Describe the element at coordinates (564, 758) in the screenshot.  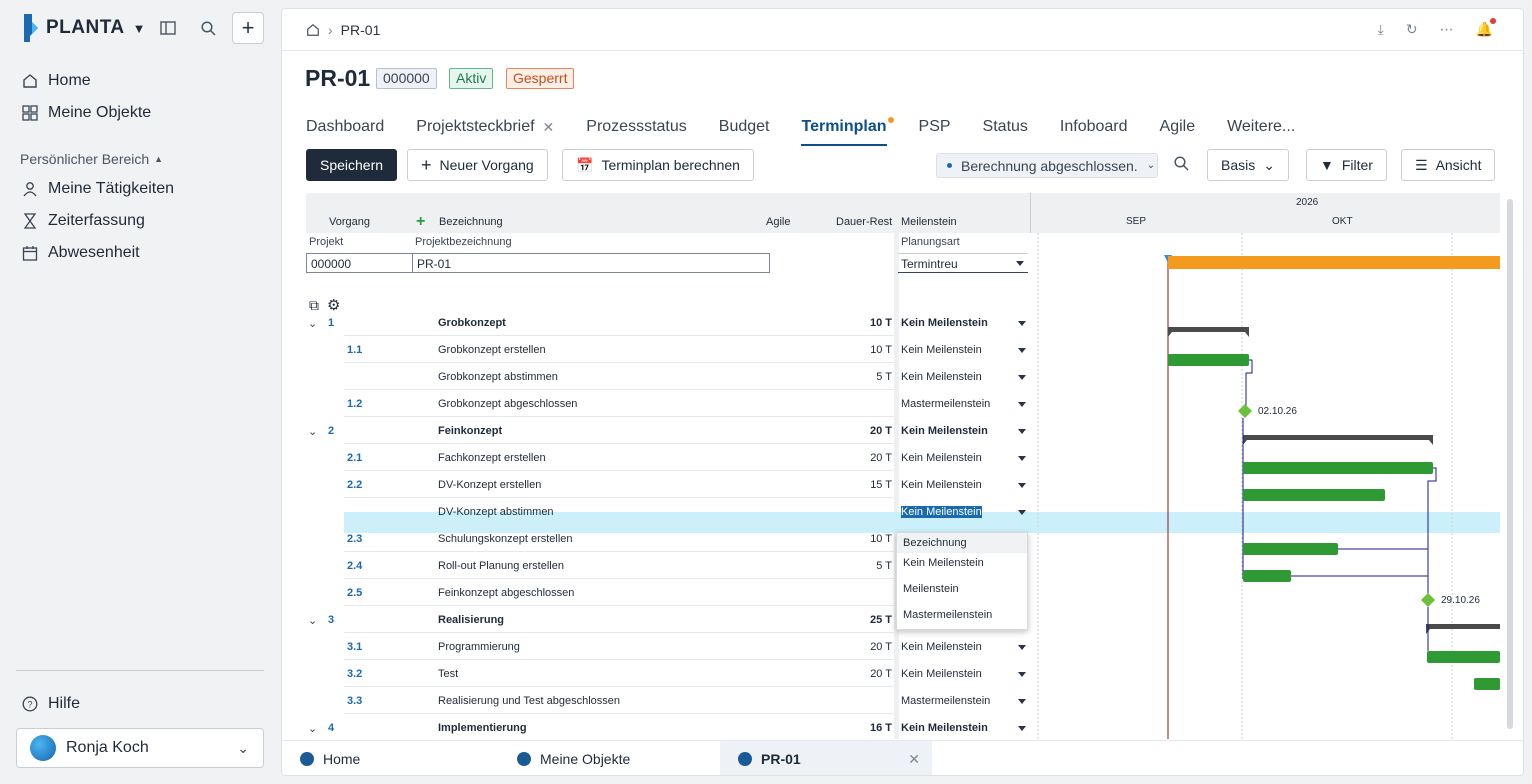
I see `bottom-tab-meine-objekte: Meine Objekte` at that location.